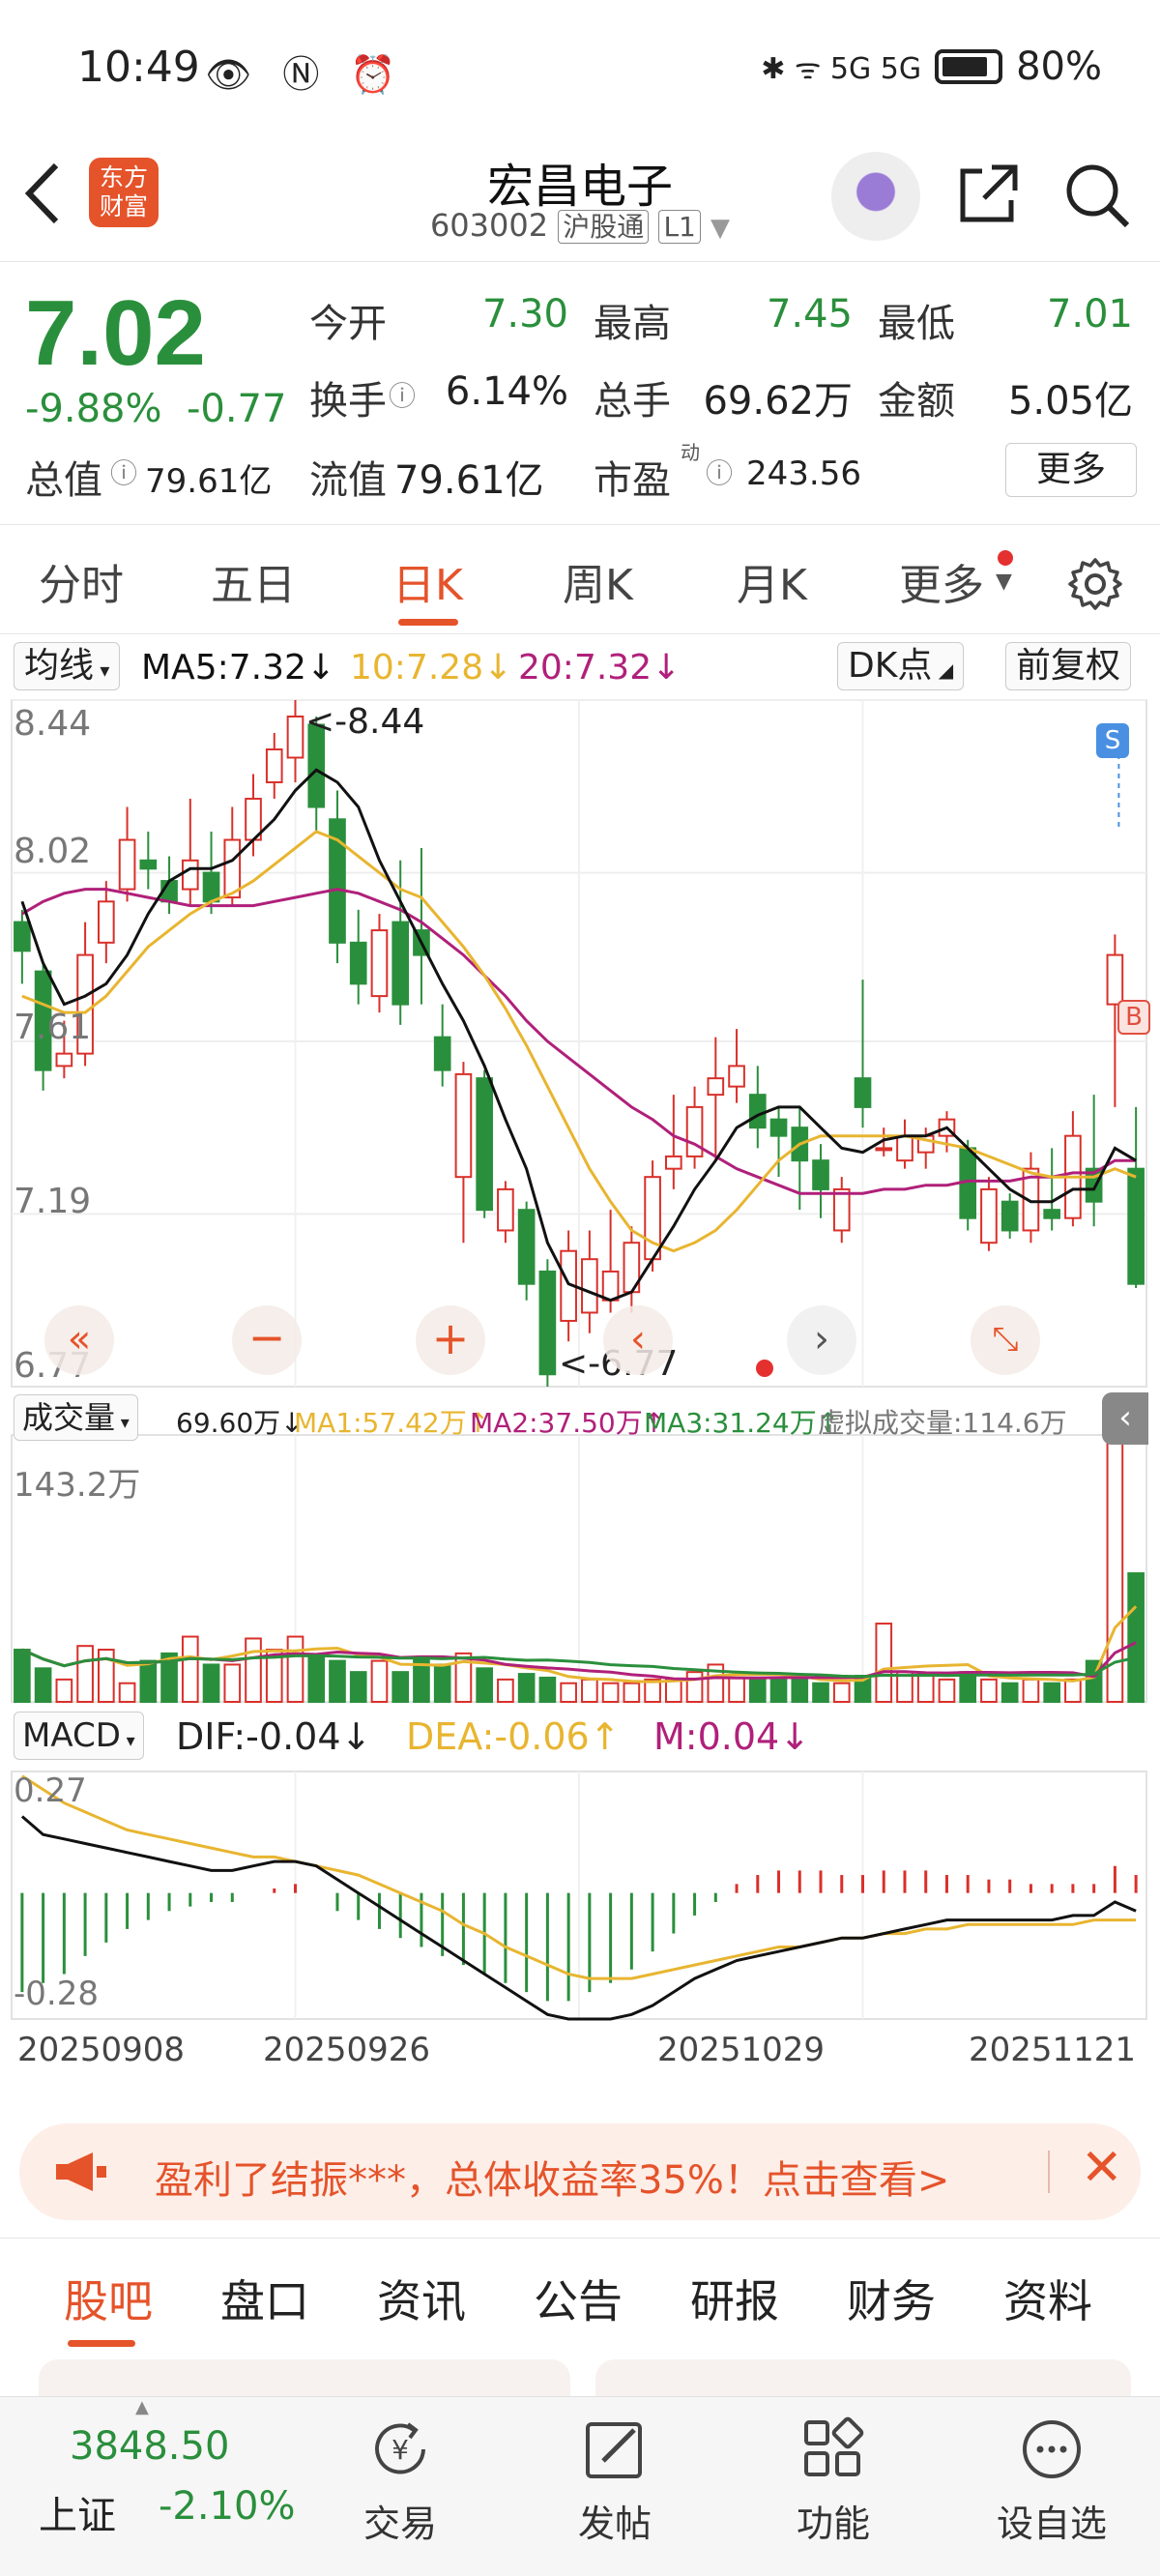 This screenshot has width=1160, height=2576. Describe the element at coordinates (735, 2298) in the screenshot. I see `tab-research: 研报` at that location.